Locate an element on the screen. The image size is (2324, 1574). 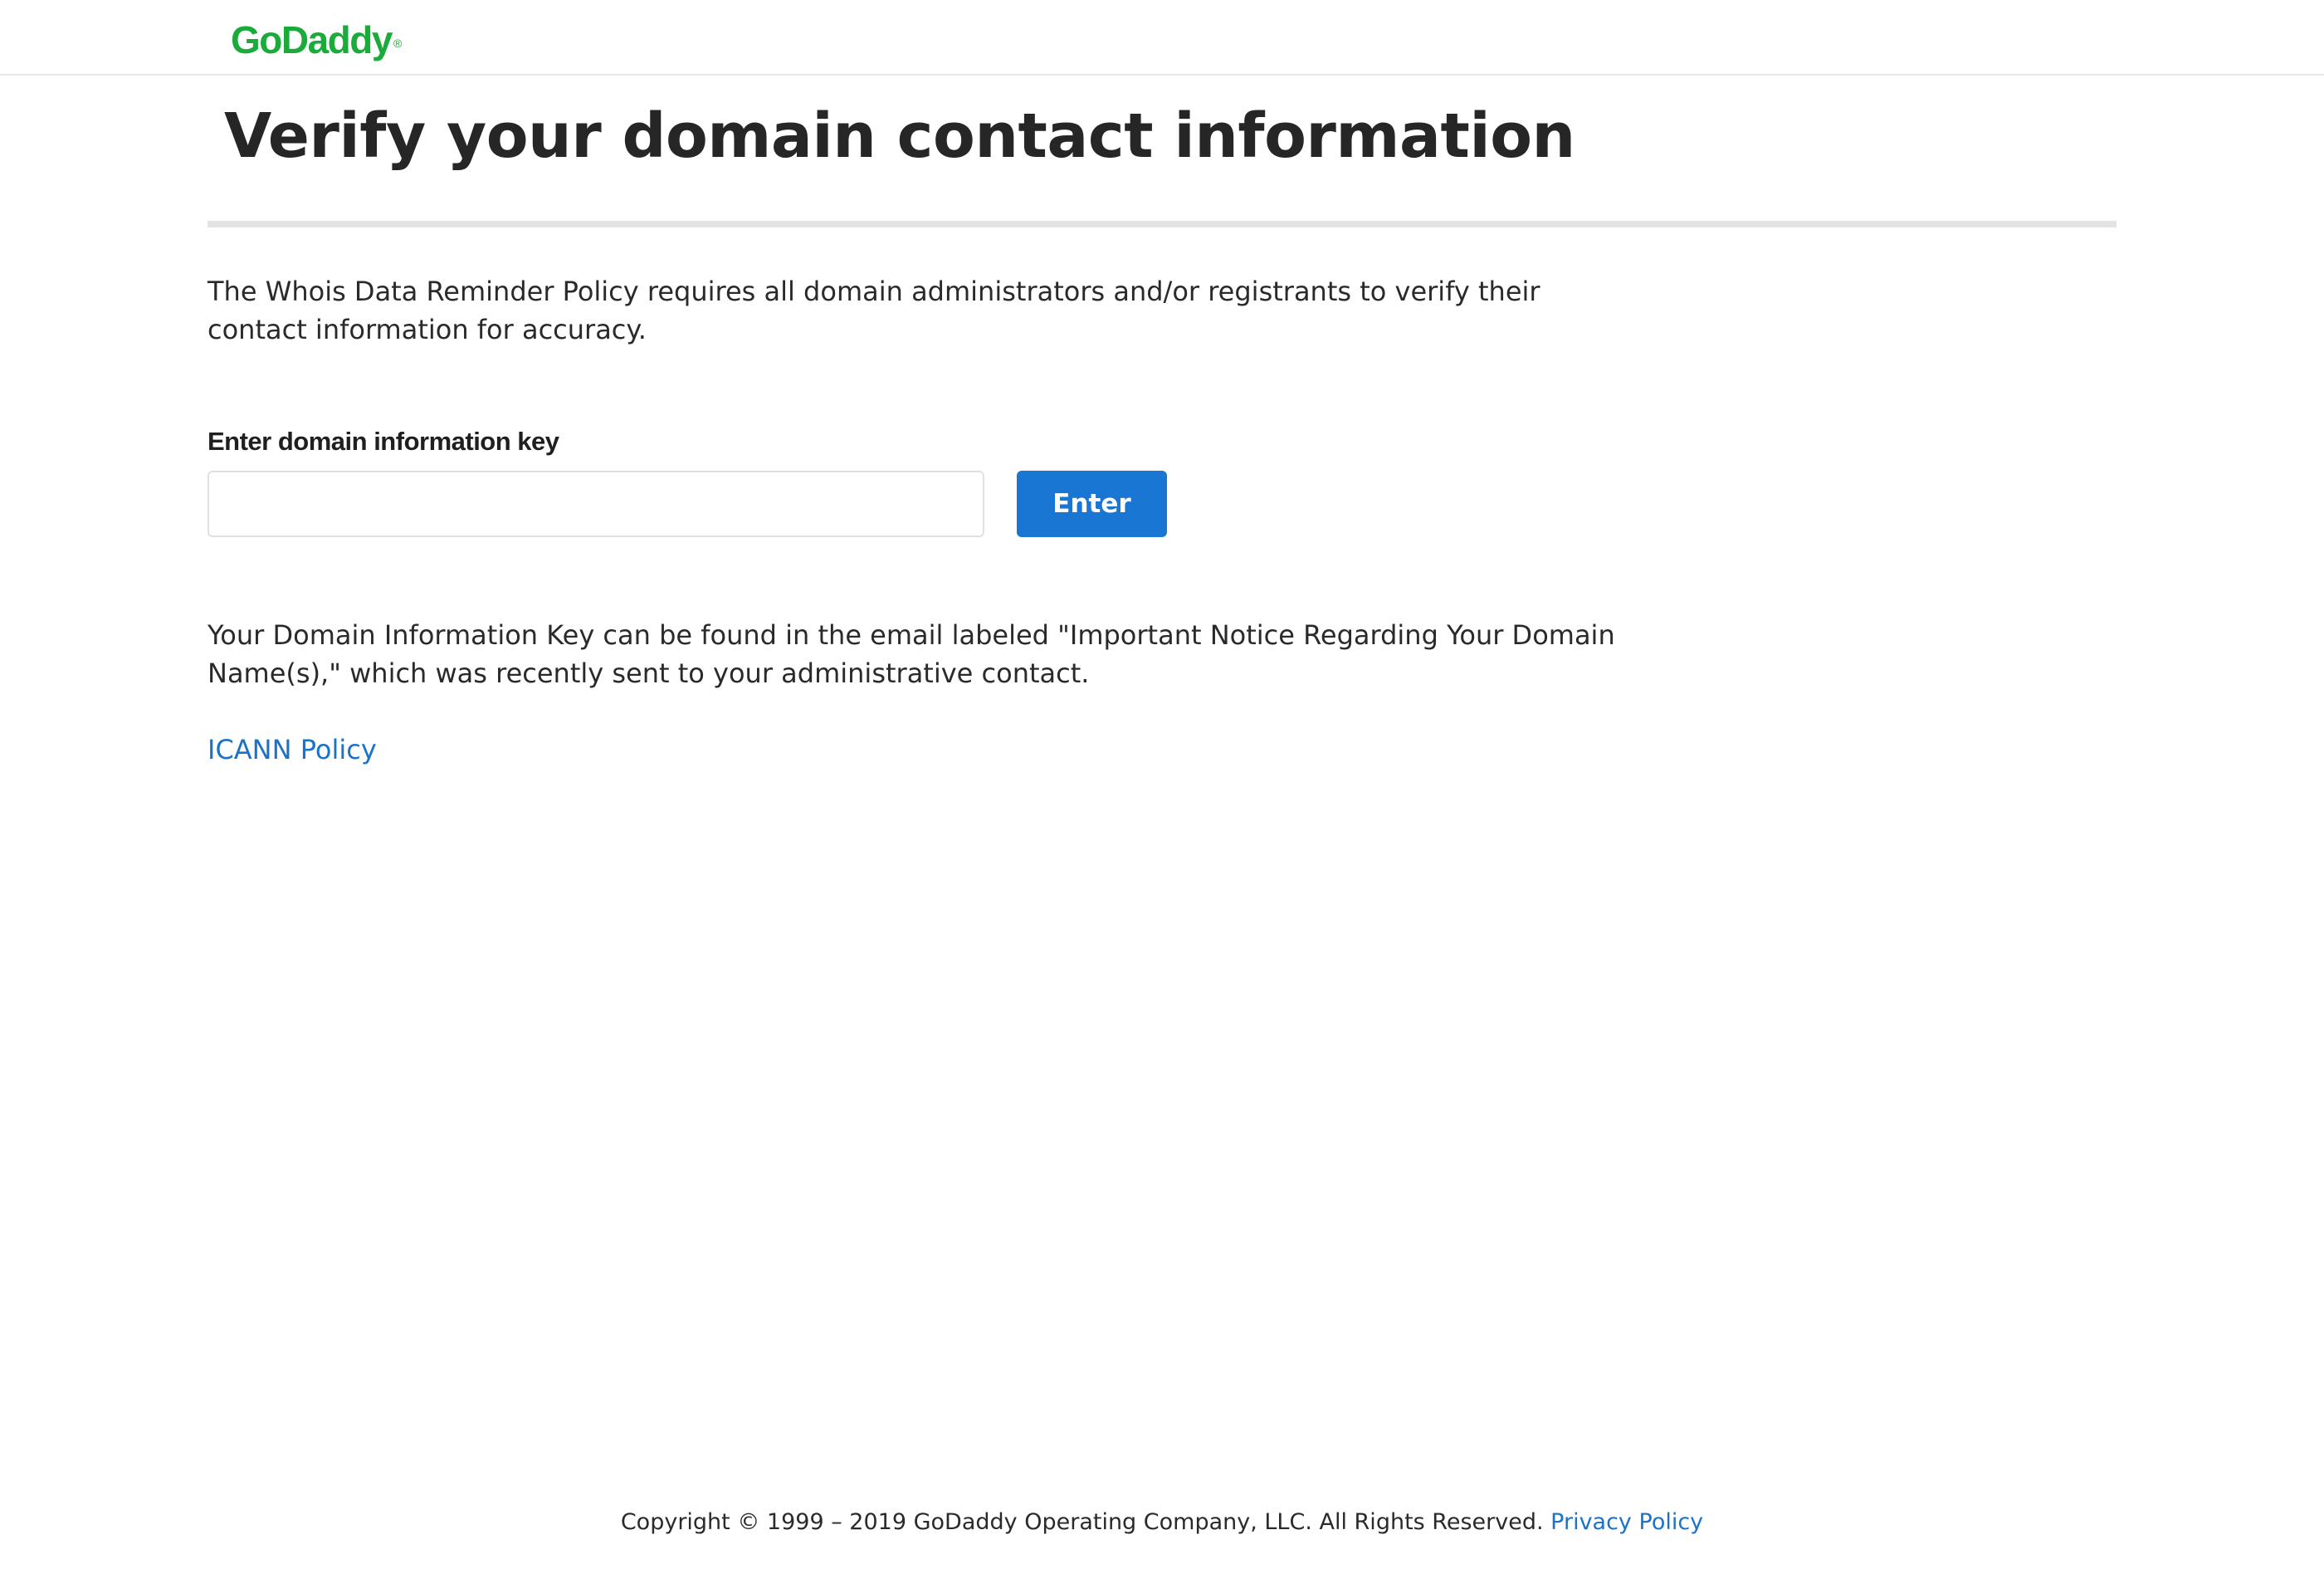
logo-text: GoDaddy is located at coordinates (312, 39).